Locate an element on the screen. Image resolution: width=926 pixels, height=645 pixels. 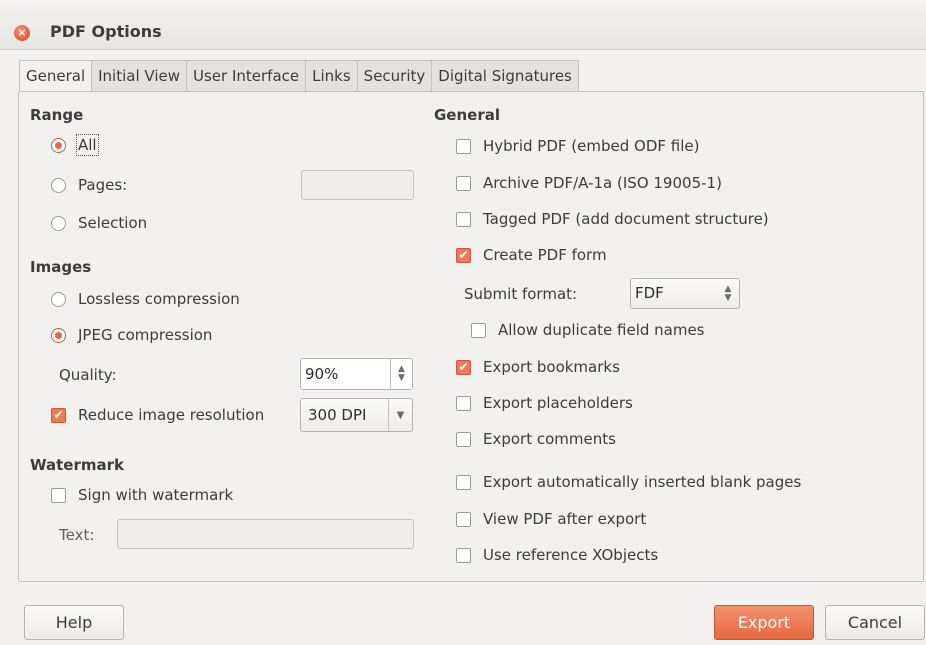
sign-watermark-checkbox is located at coordinates (58, 495).